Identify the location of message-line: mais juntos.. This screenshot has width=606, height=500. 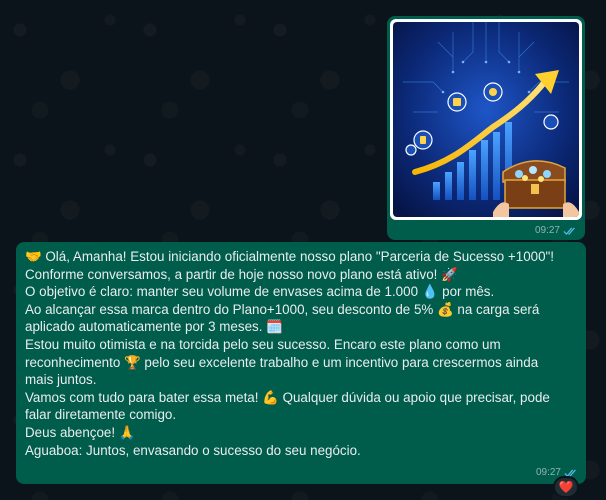
(61, 380).